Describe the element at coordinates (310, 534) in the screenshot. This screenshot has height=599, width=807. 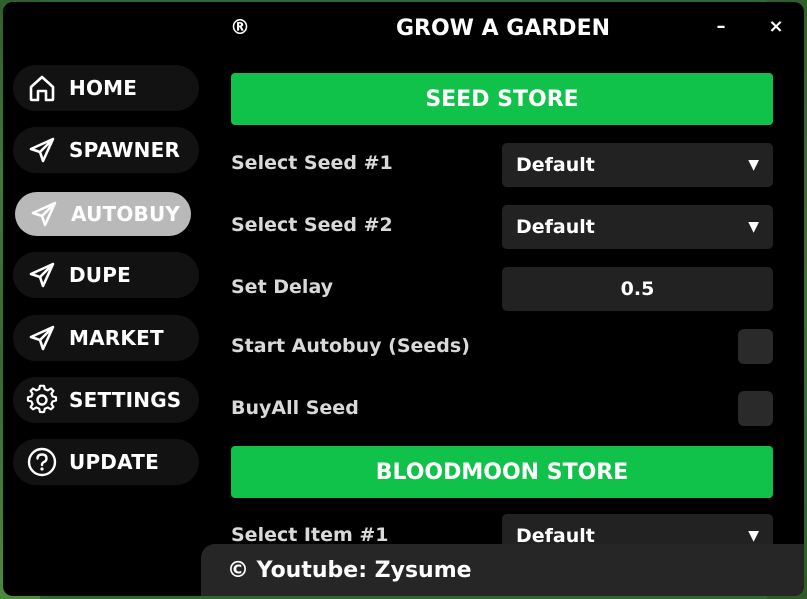
I see `select-item-1-label: Select Item #1` at that location.